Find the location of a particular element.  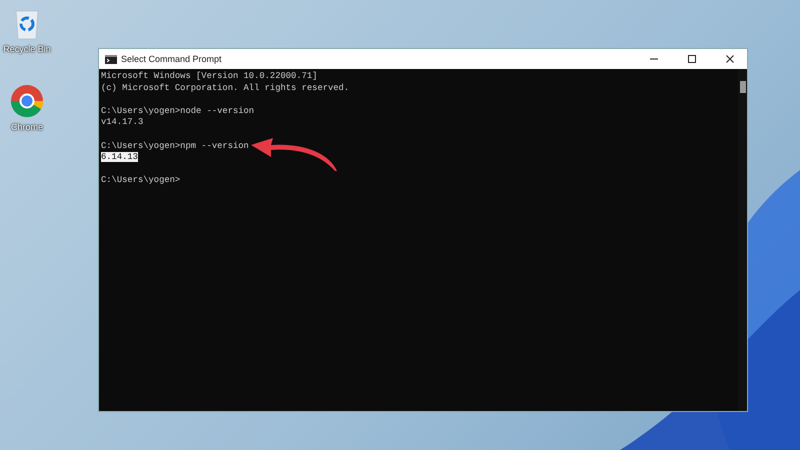

scrollbar is located at coordinates (742, 240).